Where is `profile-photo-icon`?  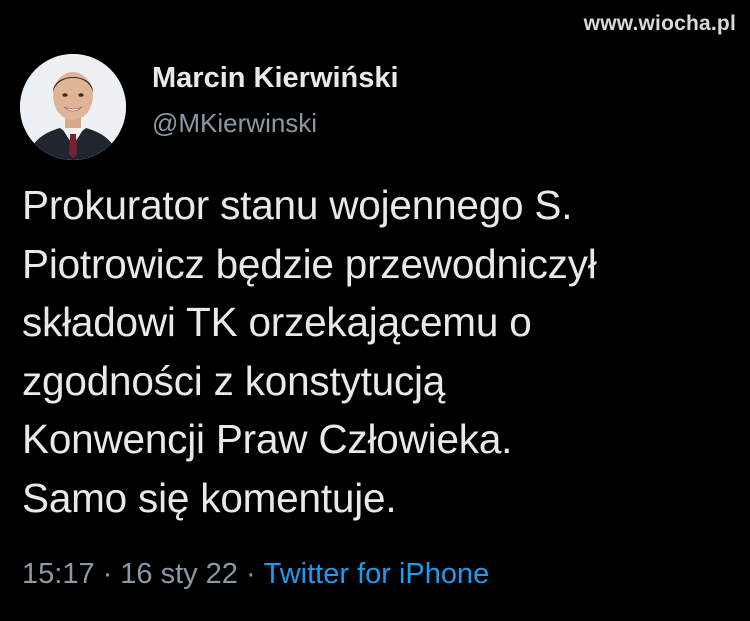 profile-photo-icon is located at coordinates (73, 107).